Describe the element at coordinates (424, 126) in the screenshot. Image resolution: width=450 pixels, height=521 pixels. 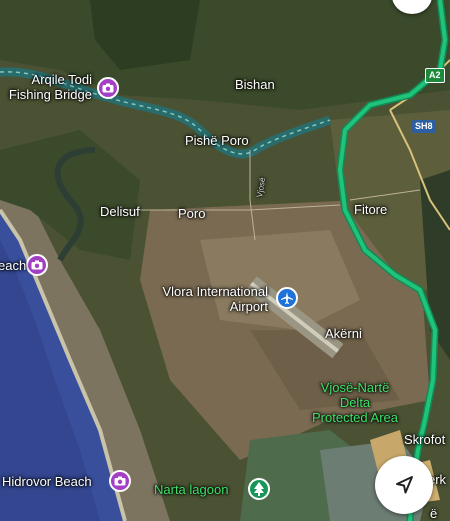
I see `sh8-shield: SH8` at that location.